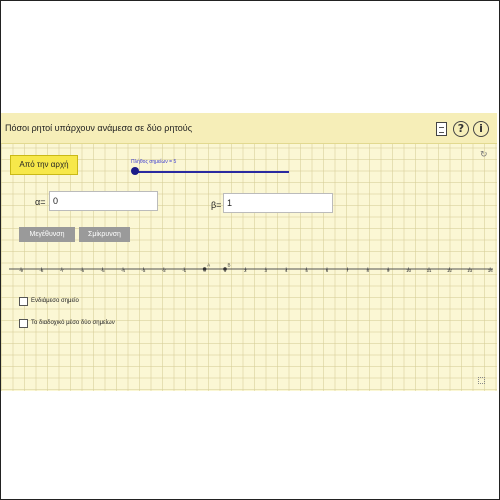  I want to click on axis-tick-label: -2, so click(164, 270).